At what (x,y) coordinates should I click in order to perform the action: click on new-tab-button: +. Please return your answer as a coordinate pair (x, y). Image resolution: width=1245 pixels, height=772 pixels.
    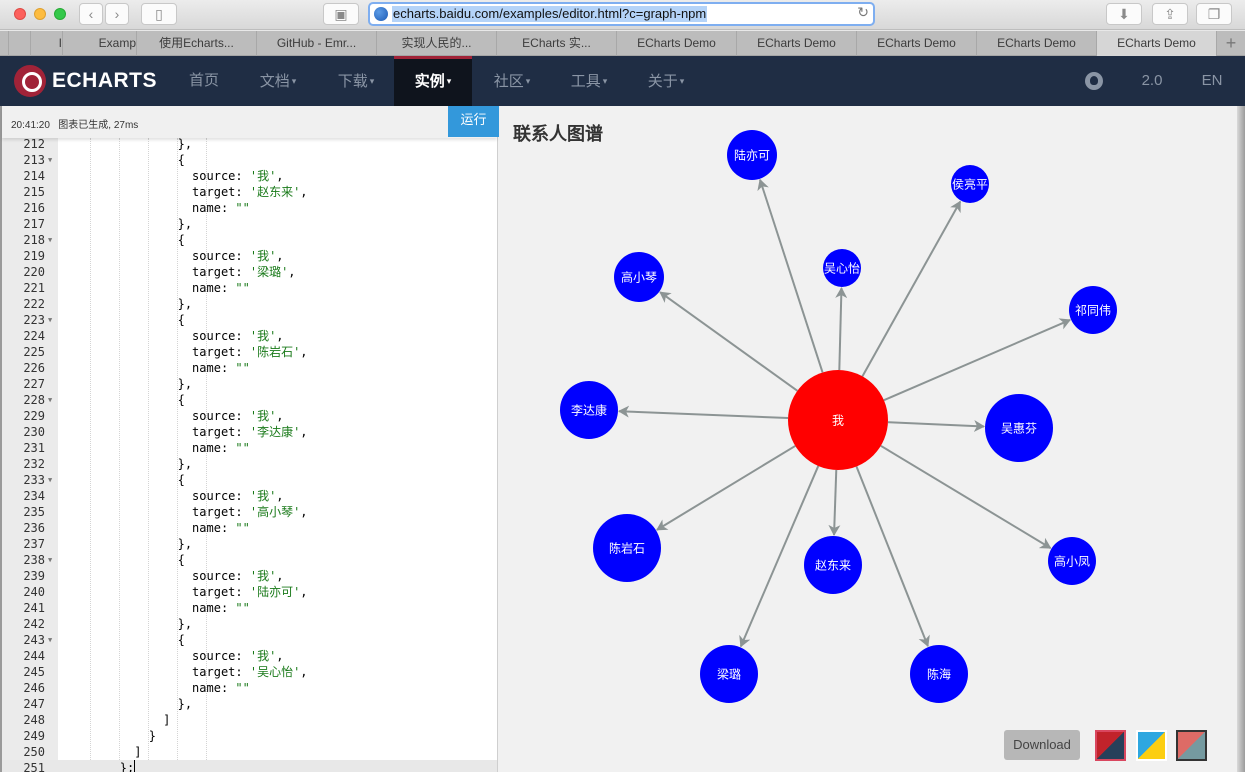
    Looking at the image, I should click on (1231, 43).